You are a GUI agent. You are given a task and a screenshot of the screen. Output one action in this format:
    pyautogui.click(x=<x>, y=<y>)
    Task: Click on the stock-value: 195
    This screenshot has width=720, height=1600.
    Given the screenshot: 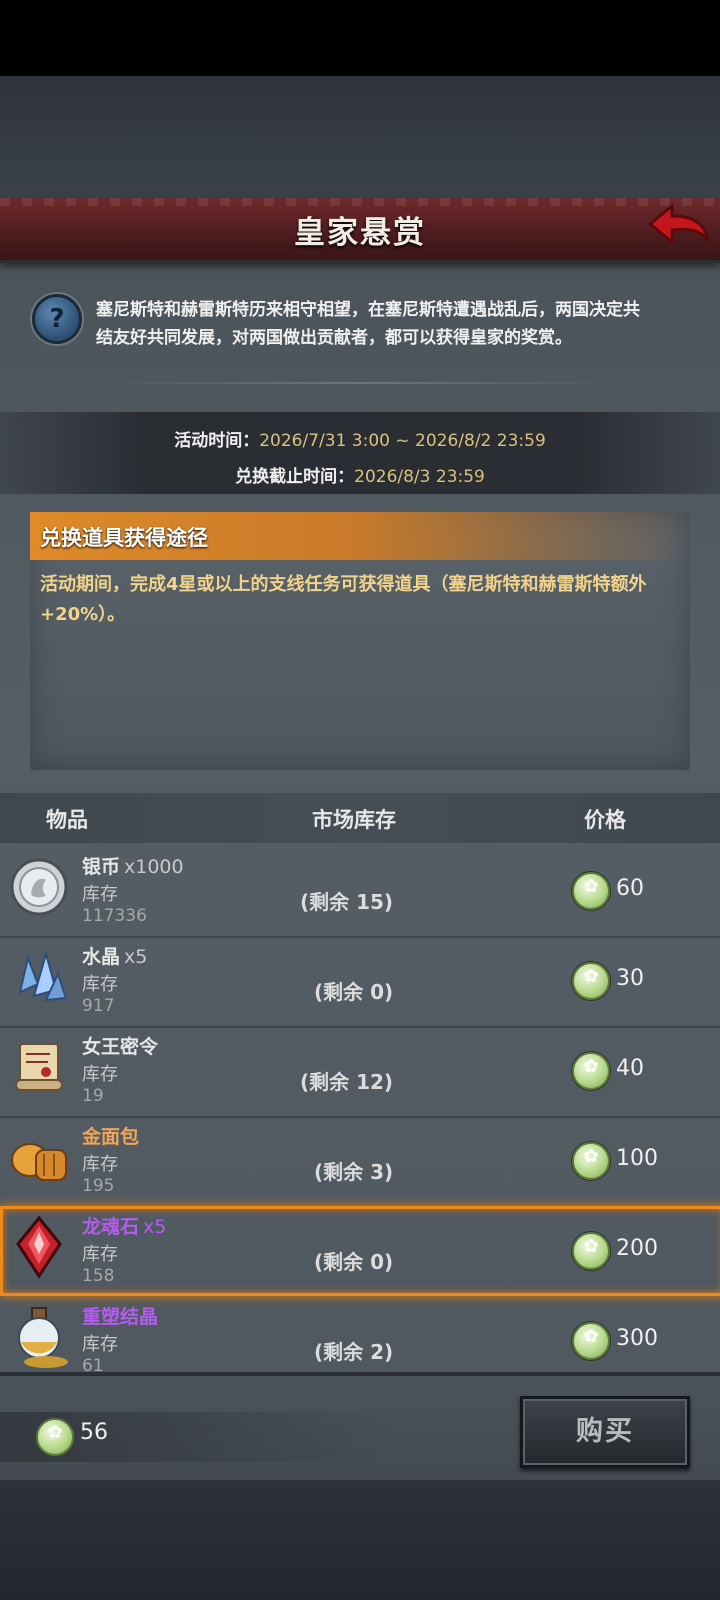 What is the action you would take?
    pyautogui.click(x=98, y=1186)
    